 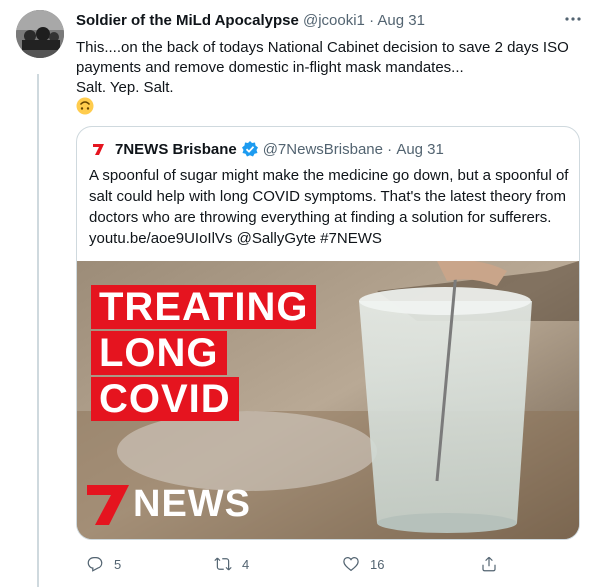 What do you see at coordinates (204, 307) in the screenshot?
I see `title-line-1: TREATING` at bounding box center [204, 307].